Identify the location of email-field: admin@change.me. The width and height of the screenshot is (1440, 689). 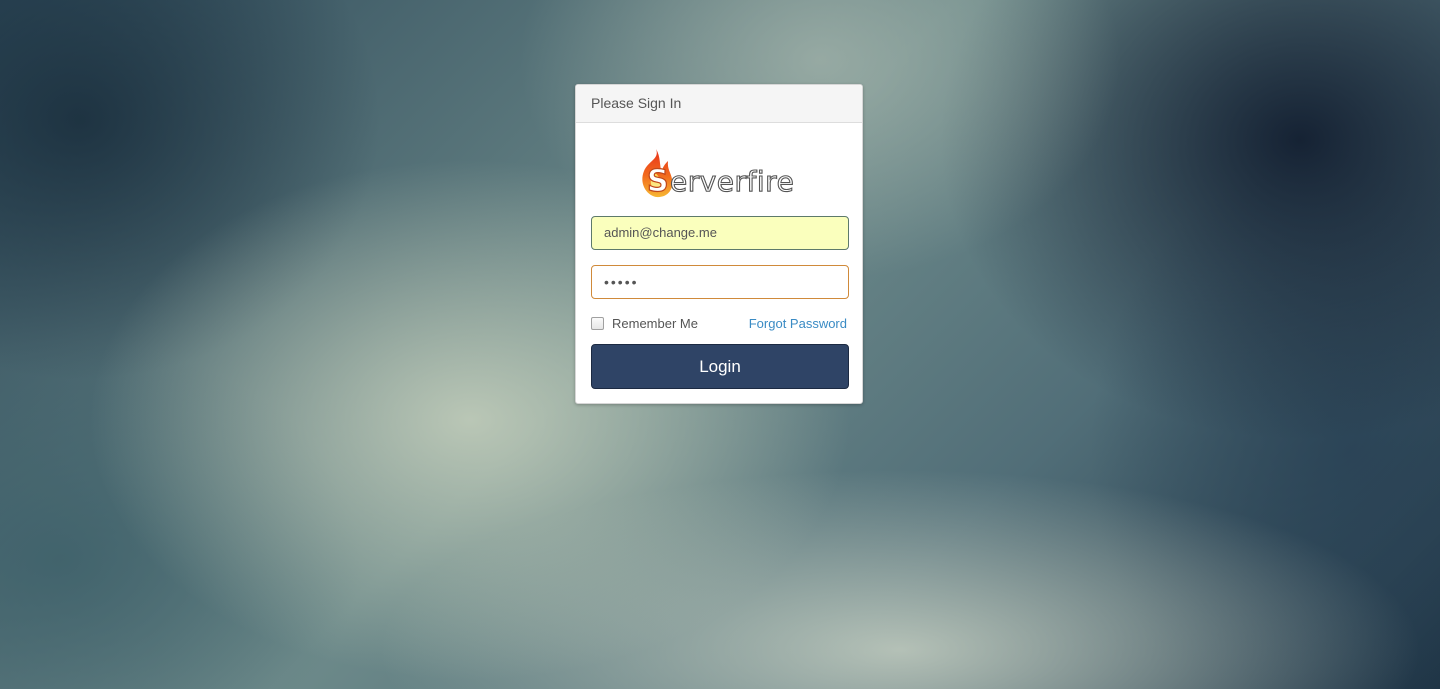
(720, 233).